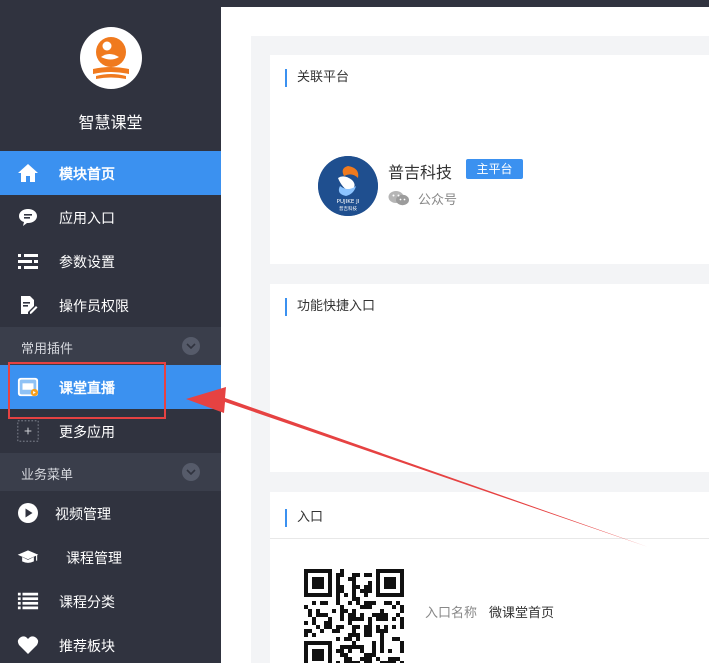 This screenshot has width=709, height=663. What do you see at coordinates (28, 173) in the screenshot?
I see `home-icon` at bounding box center [28, 173].